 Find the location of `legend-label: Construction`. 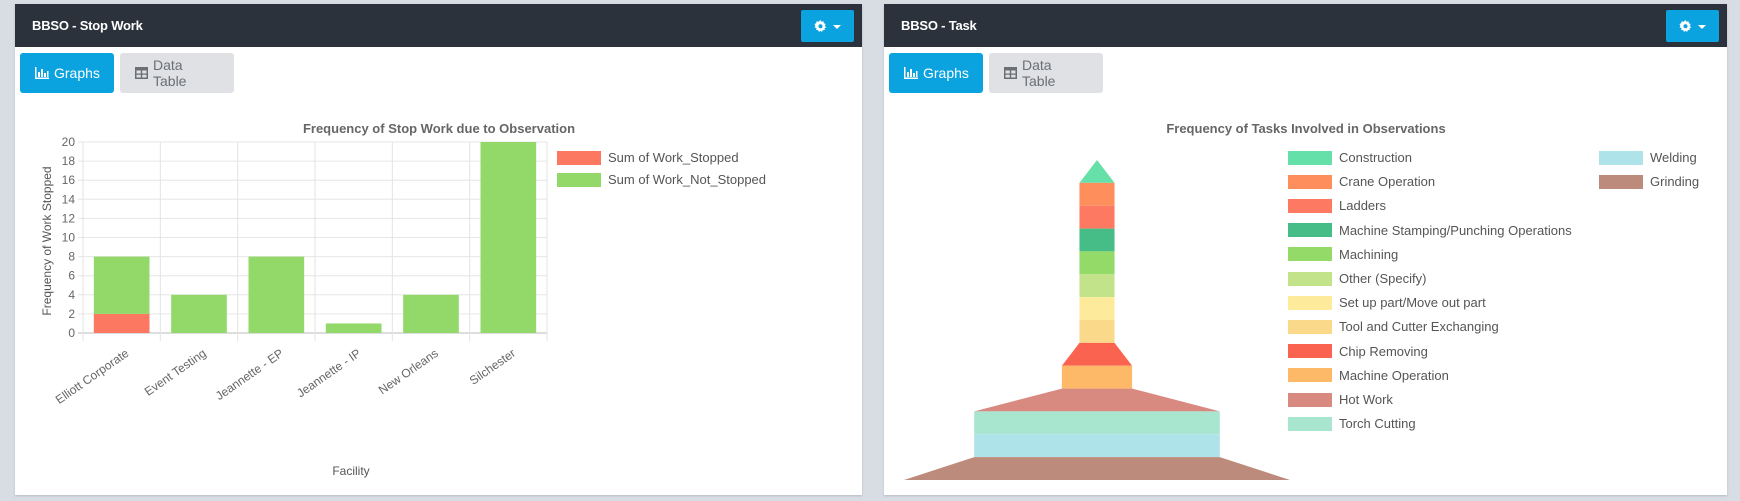

legend-label: Construction is located at coordinates (1375, 157).